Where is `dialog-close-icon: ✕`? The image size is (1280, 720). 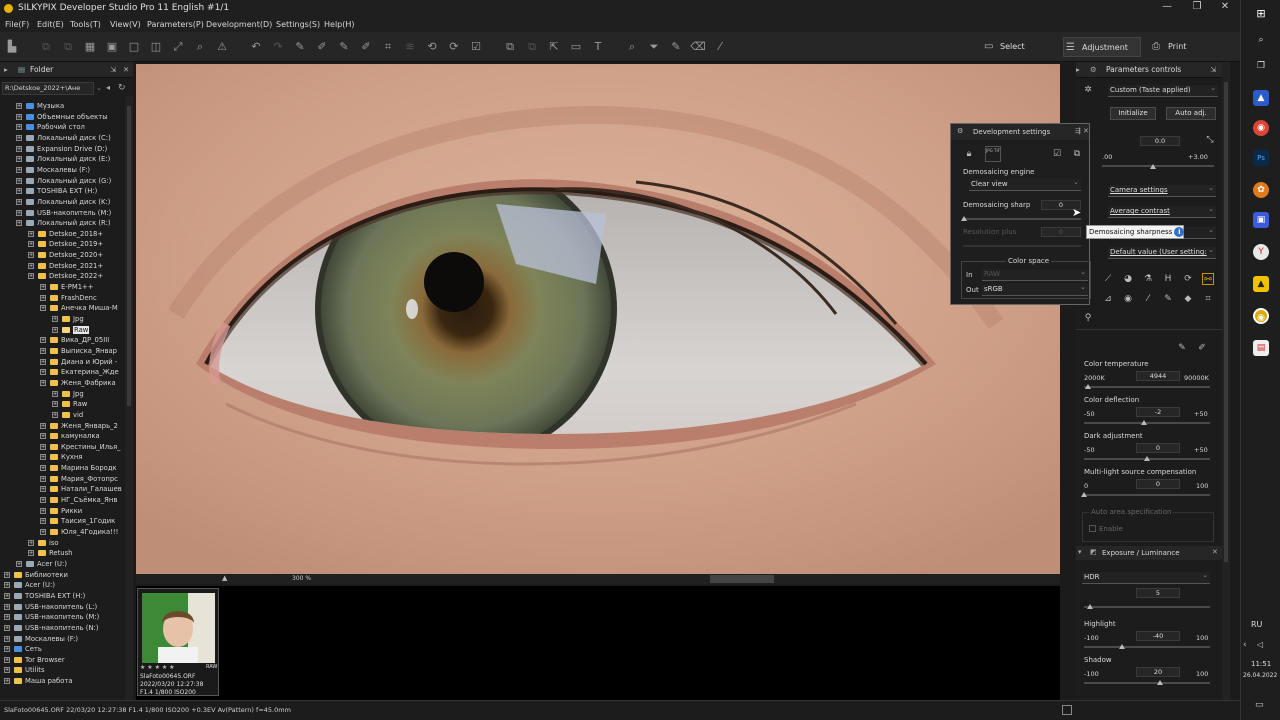
dialog-close-icon: ✕ is located at coordinates (1086, 131).